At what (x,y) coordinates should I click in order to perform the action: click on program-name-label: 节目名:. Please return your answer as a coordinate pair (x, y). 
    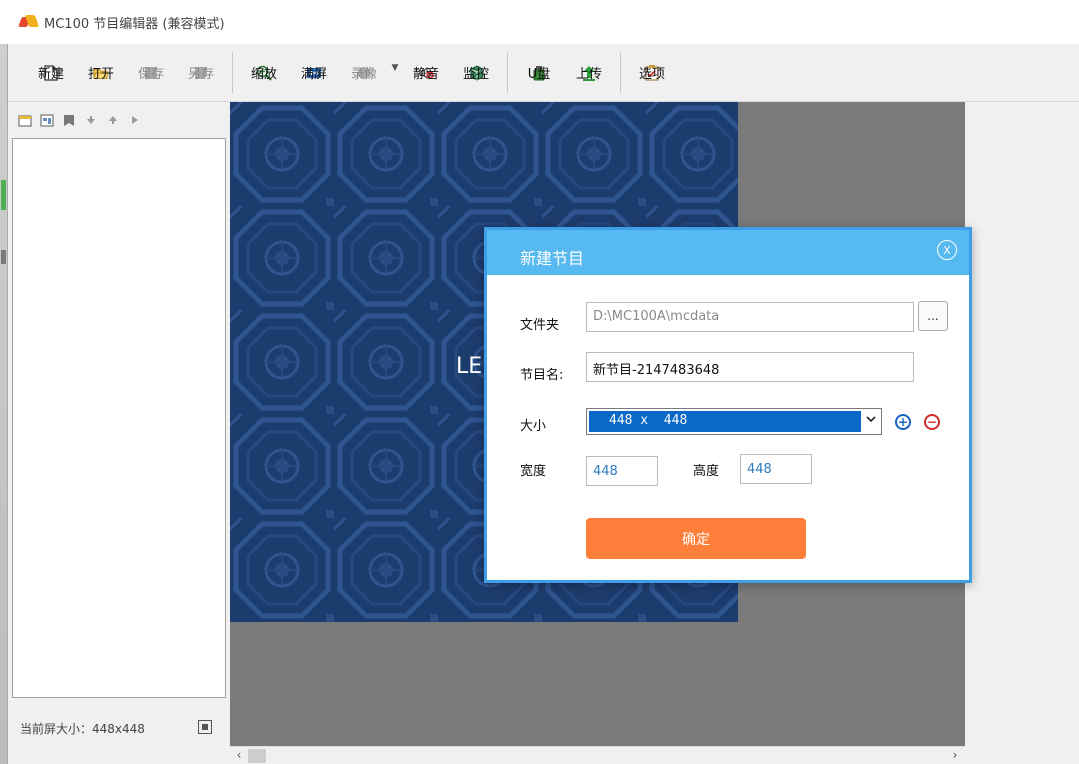
    Looking at the image, I should click on (542, 375).